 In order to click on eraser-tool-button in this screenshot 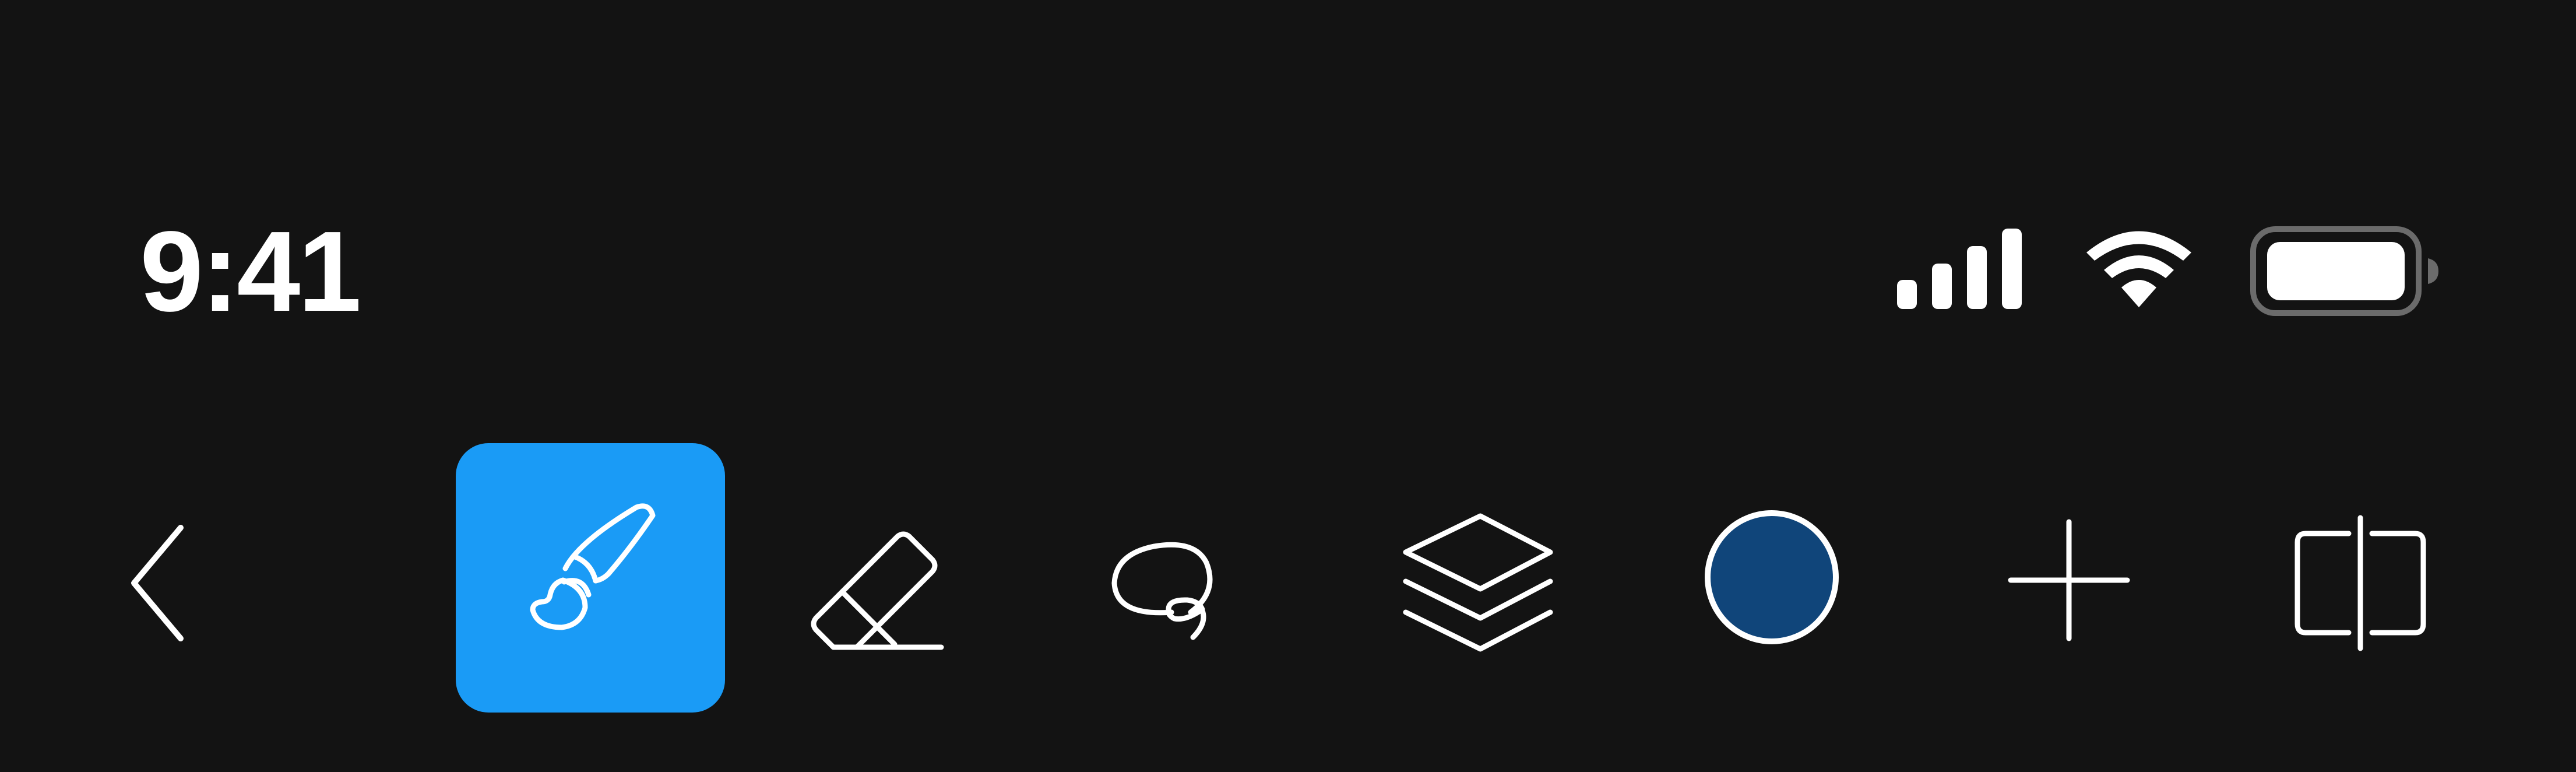, I will do `click(891, 589)`.